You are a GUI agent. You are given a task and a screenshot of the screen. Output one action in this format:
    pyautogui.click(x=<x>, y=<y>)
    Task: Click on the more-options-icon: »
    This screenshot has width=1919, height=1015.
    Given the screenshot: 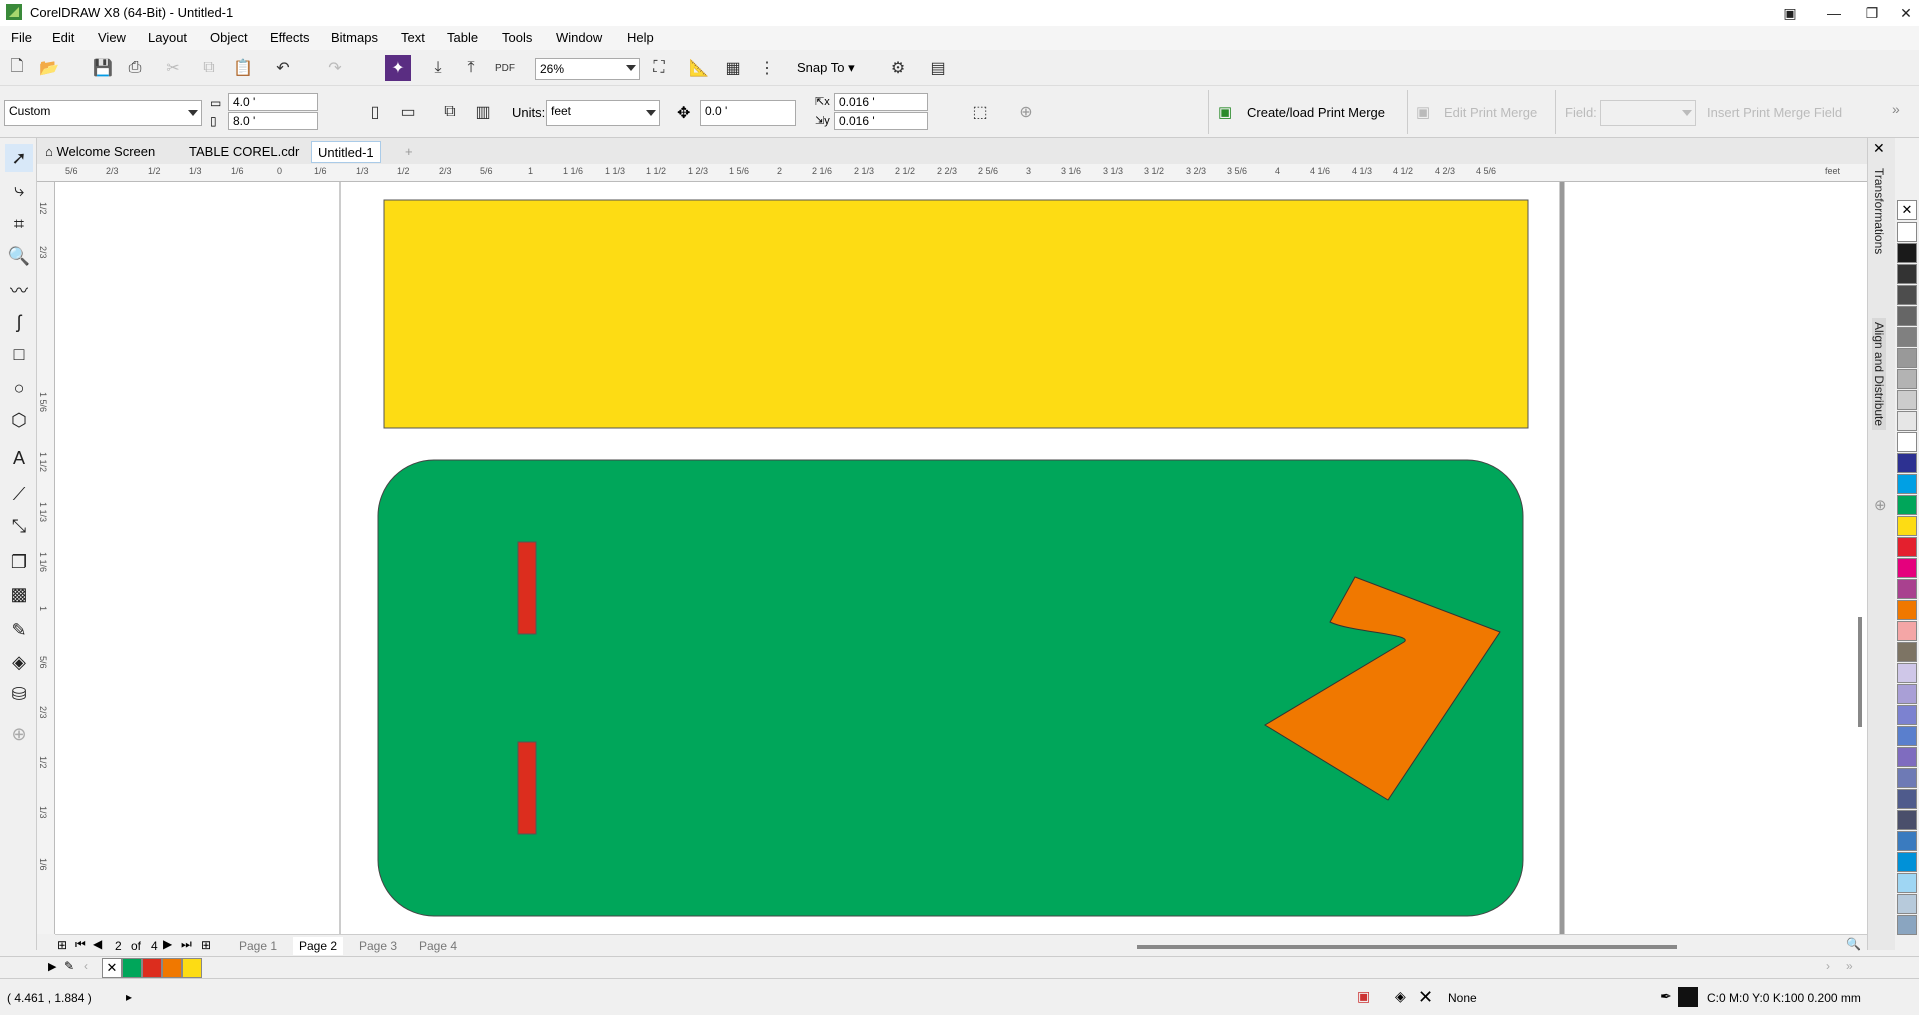 What is the action you would take?
    pyautogui.click(x=1896, y=109)
    